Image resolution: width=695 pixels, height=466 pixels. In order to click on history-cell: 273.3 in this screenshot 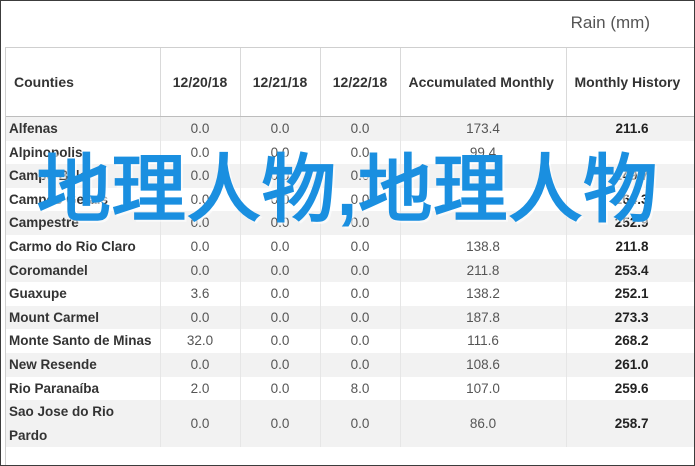, I will do `click(630, 317)`.